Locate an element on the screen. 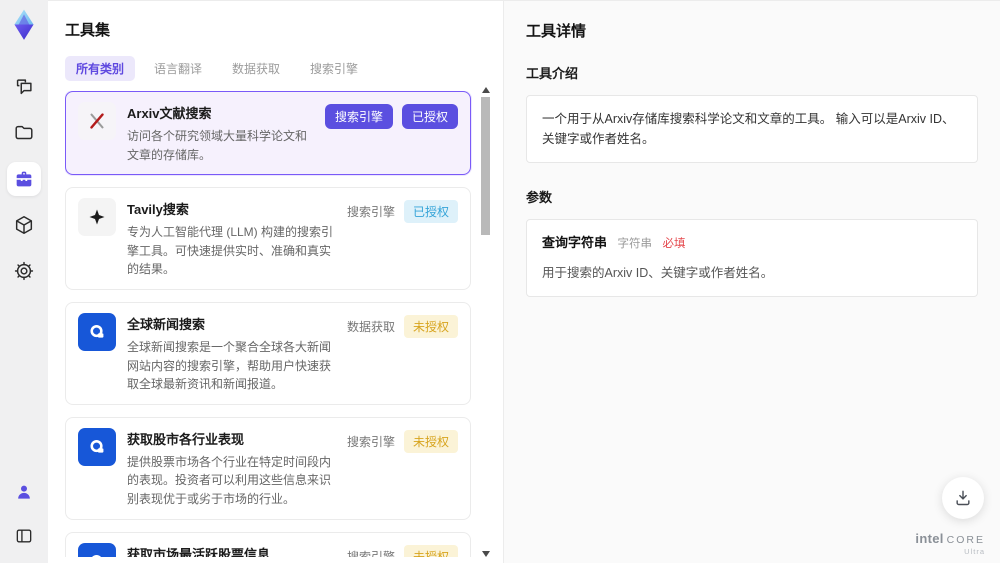  tool-desc: 访问各个研究领域大量科学论文和文章的存储库。 is located at coordinates (217, 145).